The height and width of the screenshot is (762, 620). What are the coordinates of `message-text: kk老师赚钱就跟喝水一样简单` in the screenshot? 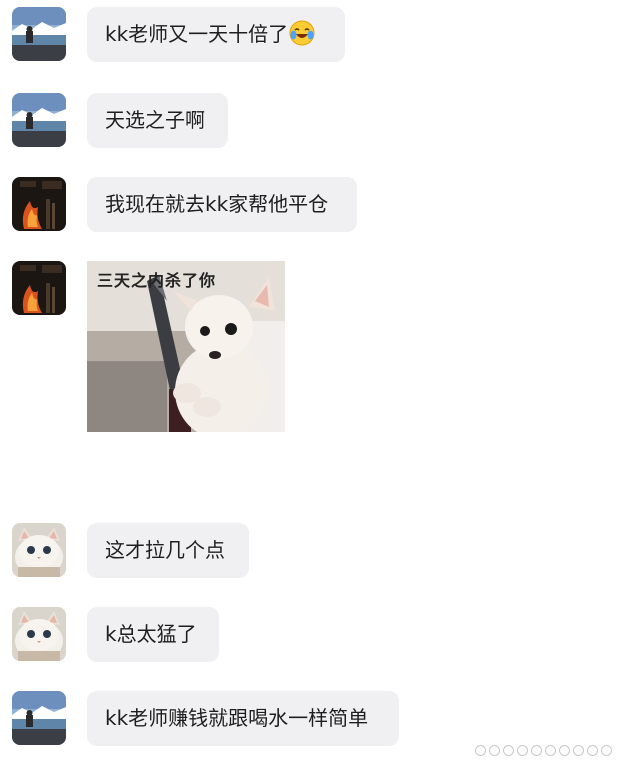 It's located at (237, 718).